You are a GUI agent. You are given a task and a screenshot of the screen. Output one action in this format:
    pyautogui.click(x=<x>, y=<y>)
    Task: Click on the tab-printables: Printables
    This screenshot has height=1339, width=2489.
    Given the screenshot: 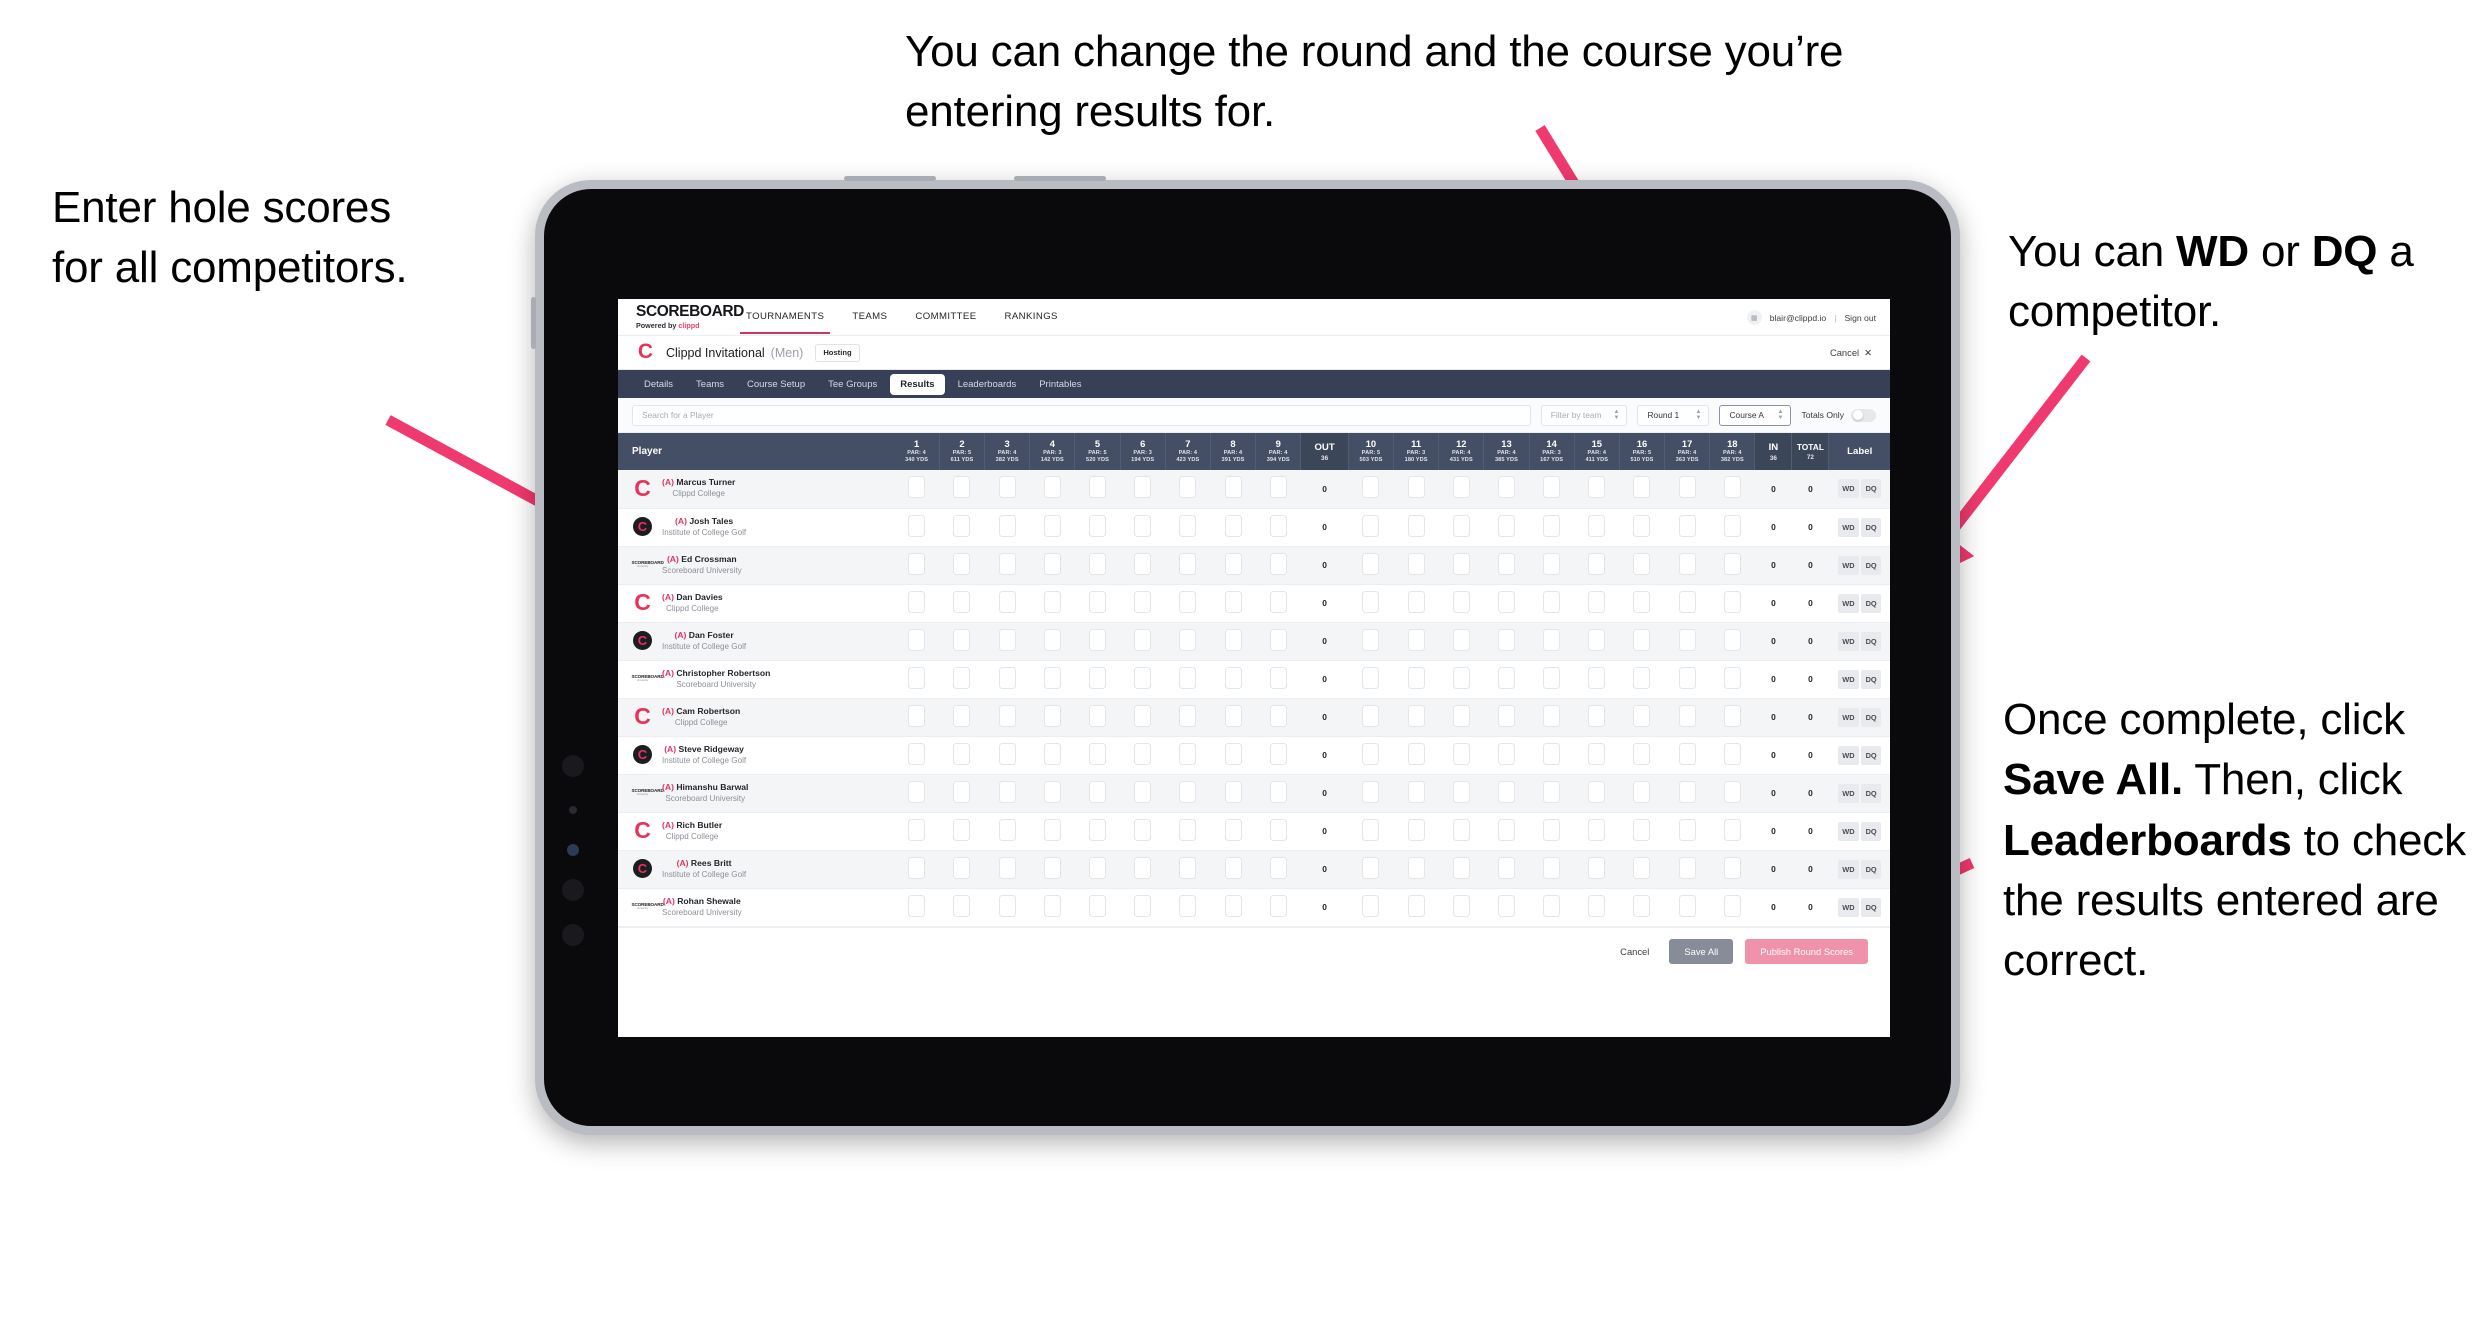 What is the action you would take?
    pyautogui.click(x=1060, y=384)
    